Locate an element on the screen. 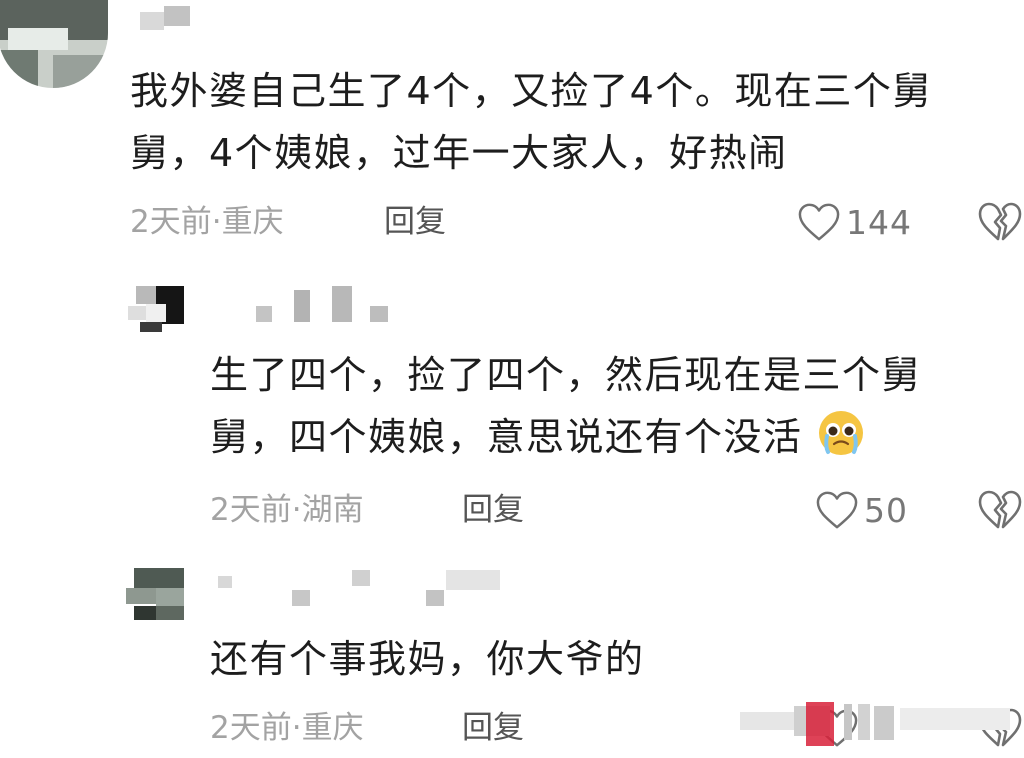 This screenshot has height=758, width=1024. comment-text: 生了四个，捡了四个，然后现在是三个舅 舅，四个姨娘，意思说还有个没活 is located at coordinates (565, 406).